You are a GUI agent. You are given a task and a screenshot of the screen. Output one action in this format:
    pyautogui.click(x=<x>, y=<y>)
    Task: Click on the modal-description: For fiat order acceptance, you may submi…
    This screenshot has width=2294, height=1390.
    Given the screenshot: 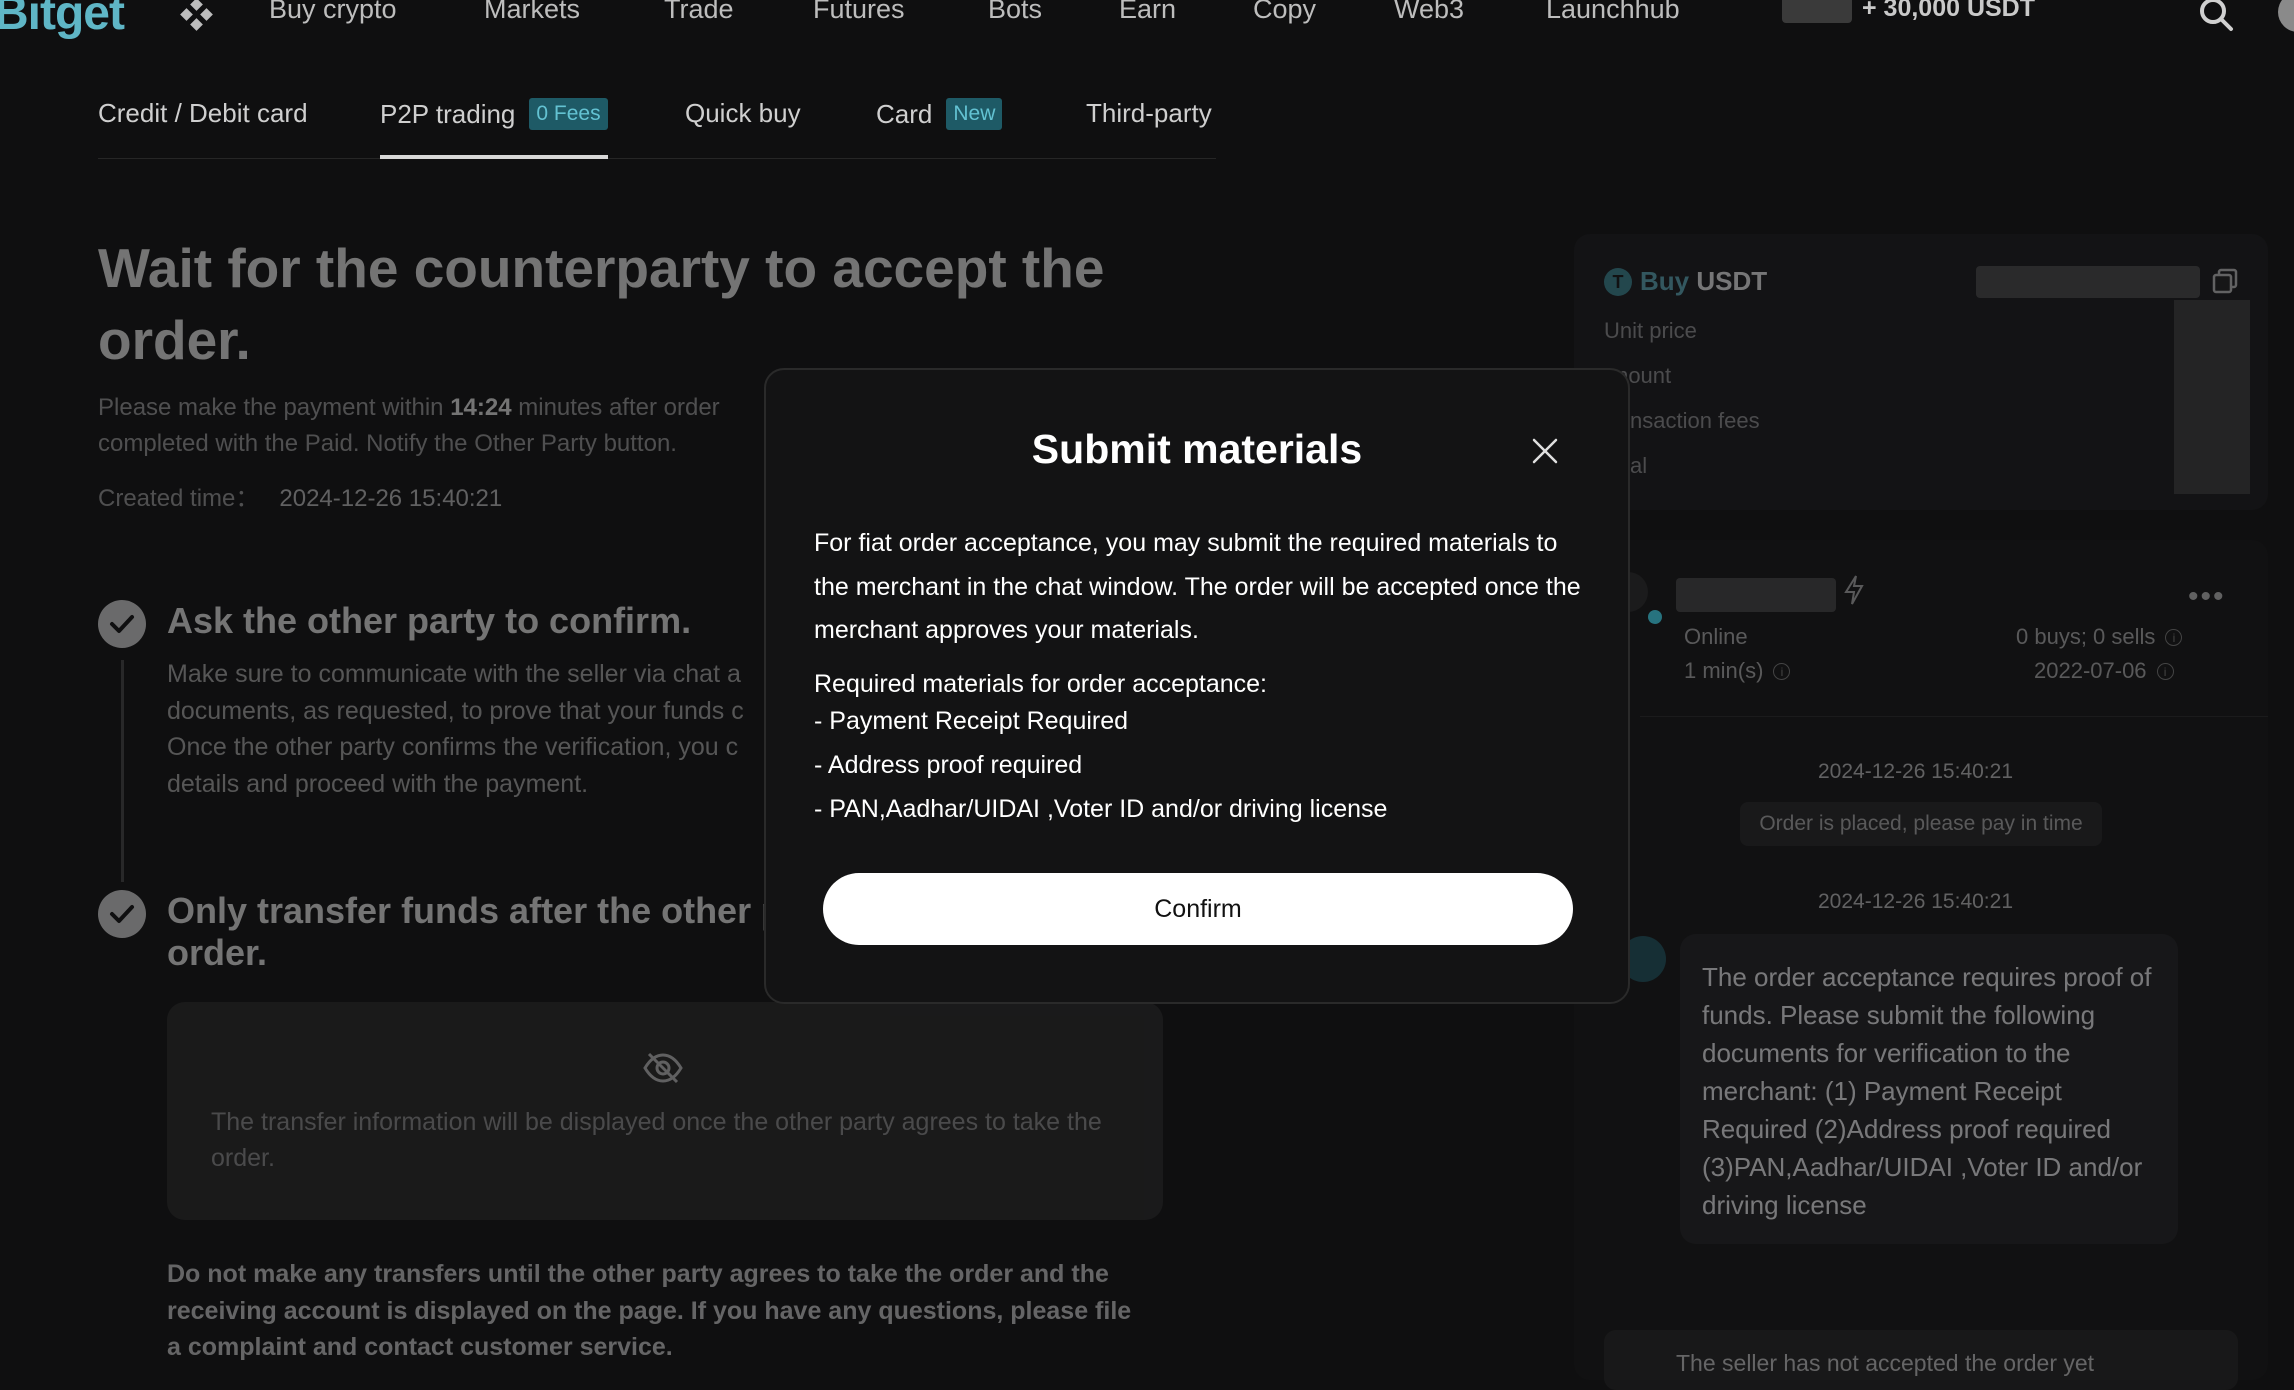 What is the action you would take?
    pyautogui.click(x=1197, y=586)
    